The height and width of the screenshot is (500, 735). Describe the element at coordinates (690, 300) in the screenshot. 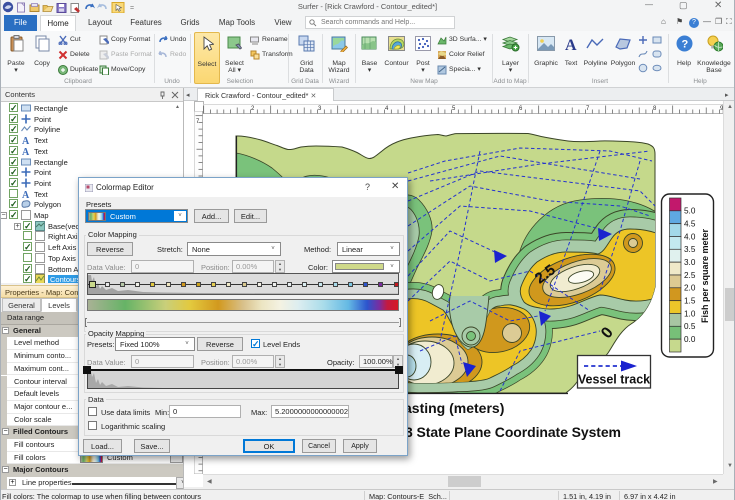

I see `svg-text: 1.5` at that location.